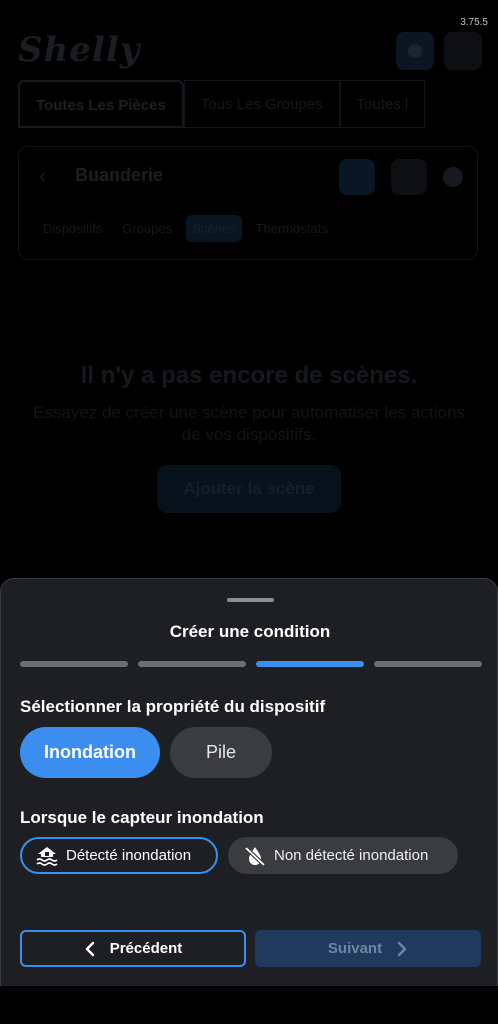 The image size is (498, 1024). I want to click on previous-button: Précédent, so click(133, 948).